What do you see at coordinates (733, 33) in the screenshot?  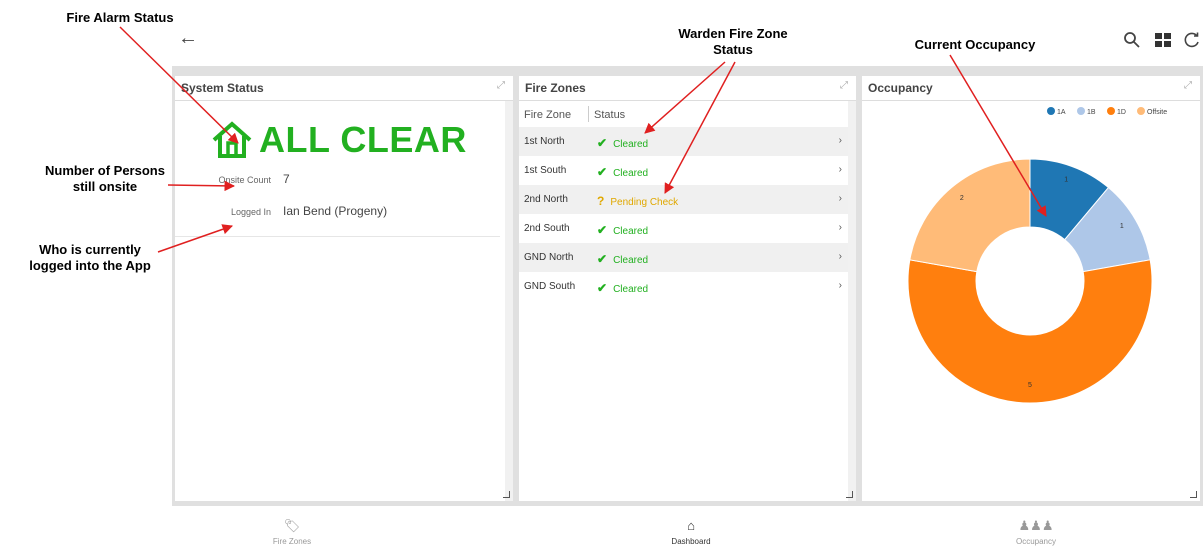 I see `annotation-warden-status-1: Warden Fire Zone` at bounding box center [733, 33].